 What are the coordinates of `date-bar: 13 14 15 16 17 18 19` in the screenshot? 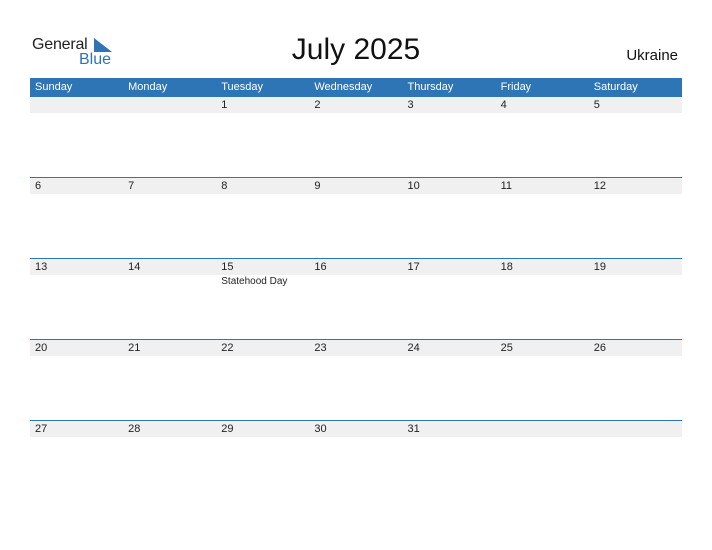 It's located at (356, 267).